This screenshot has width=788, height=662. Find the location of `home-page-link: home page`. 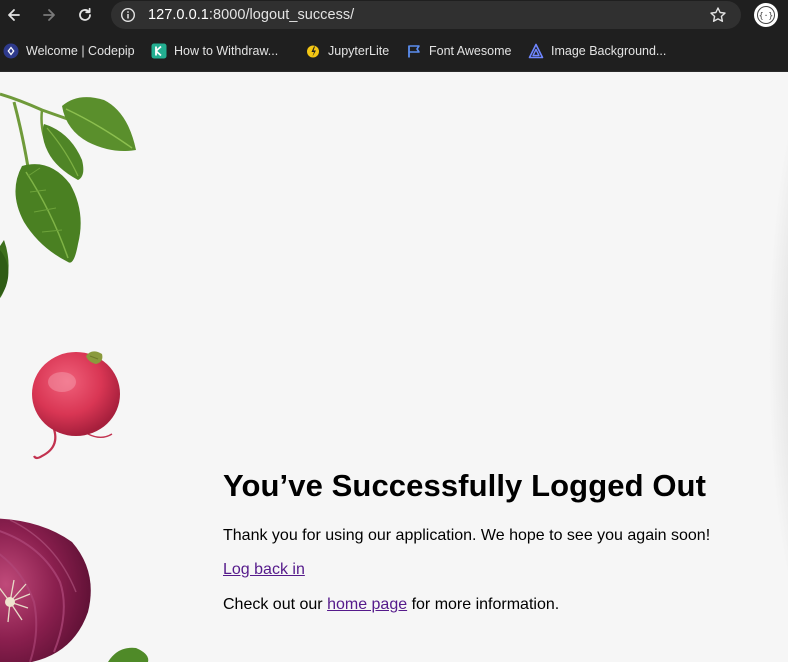

home-page-link: home page is located at coordinates (367, 604).